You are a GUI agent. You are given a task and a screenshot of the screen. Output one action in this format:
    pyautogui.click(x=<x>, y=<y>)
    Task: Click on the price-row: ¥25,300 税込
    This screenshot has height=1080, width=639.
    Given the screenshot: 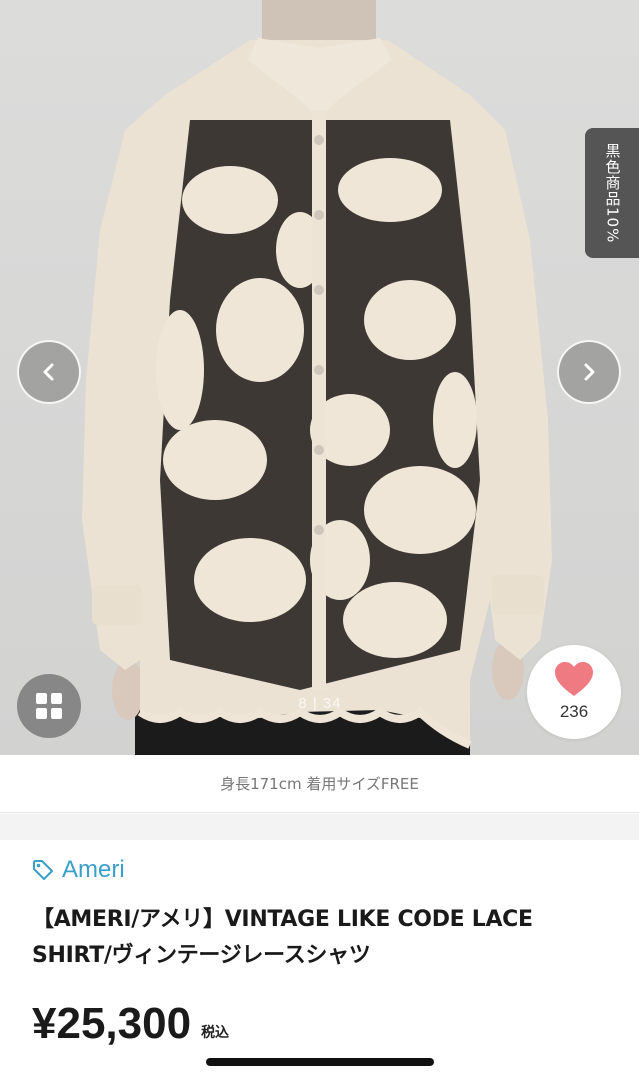 What is the action you would take?
    pyautogui.click(x=130, y=1024)
    